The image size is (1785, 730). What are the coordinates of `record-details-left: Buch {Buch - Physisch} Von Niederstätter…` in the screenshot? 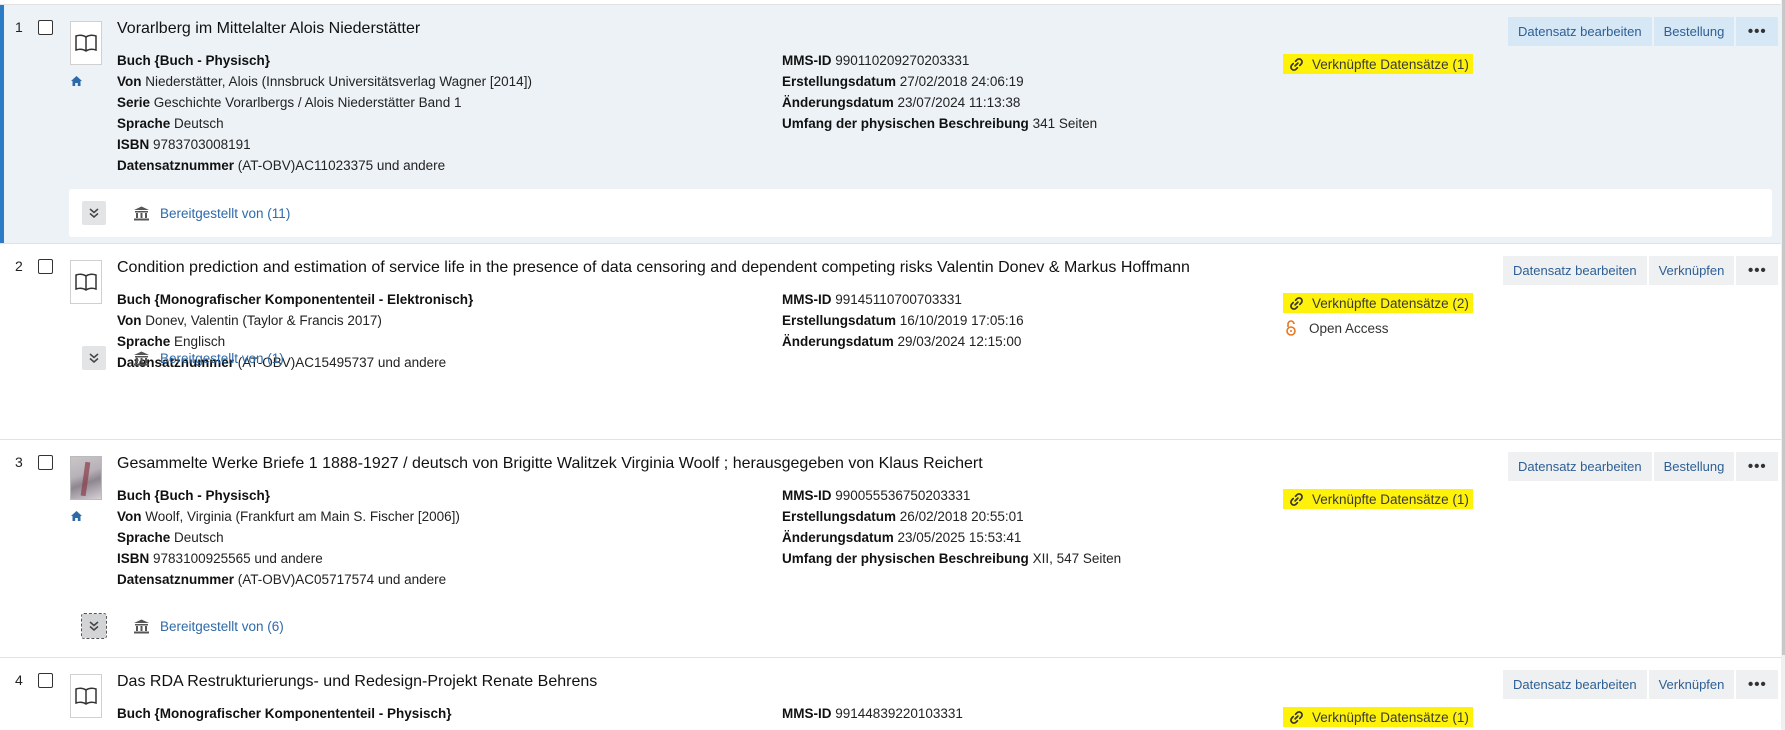 It's located at (324, 113).